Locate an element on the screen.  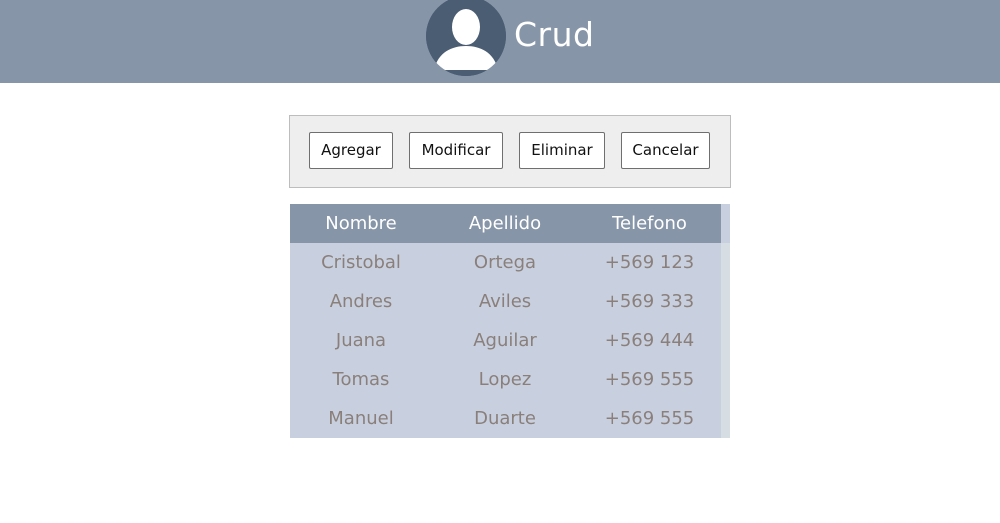
cell-apellido: Lopez is located at coordinates (505, 379).